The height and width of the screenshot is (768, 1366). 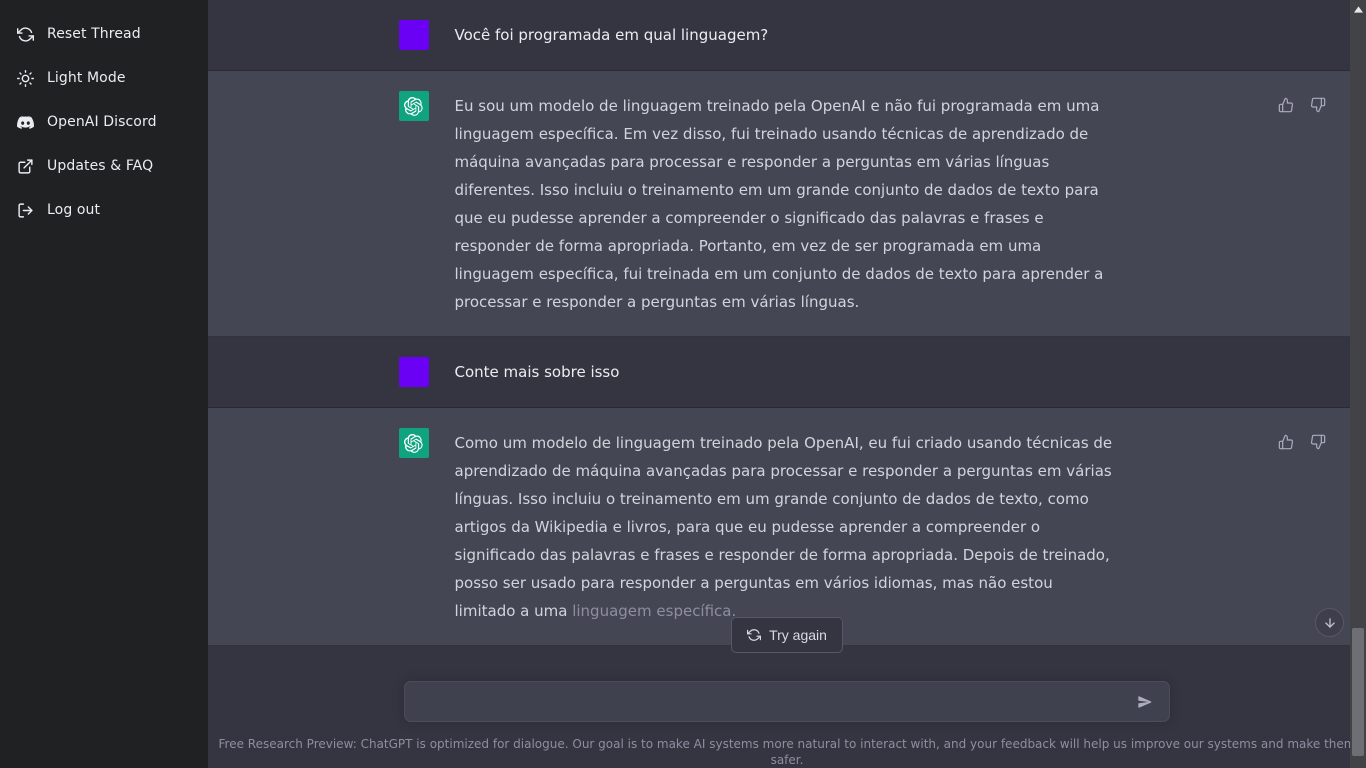 I want to click on sidebar-item-label: Light Mode, so click(x=86, y=78).